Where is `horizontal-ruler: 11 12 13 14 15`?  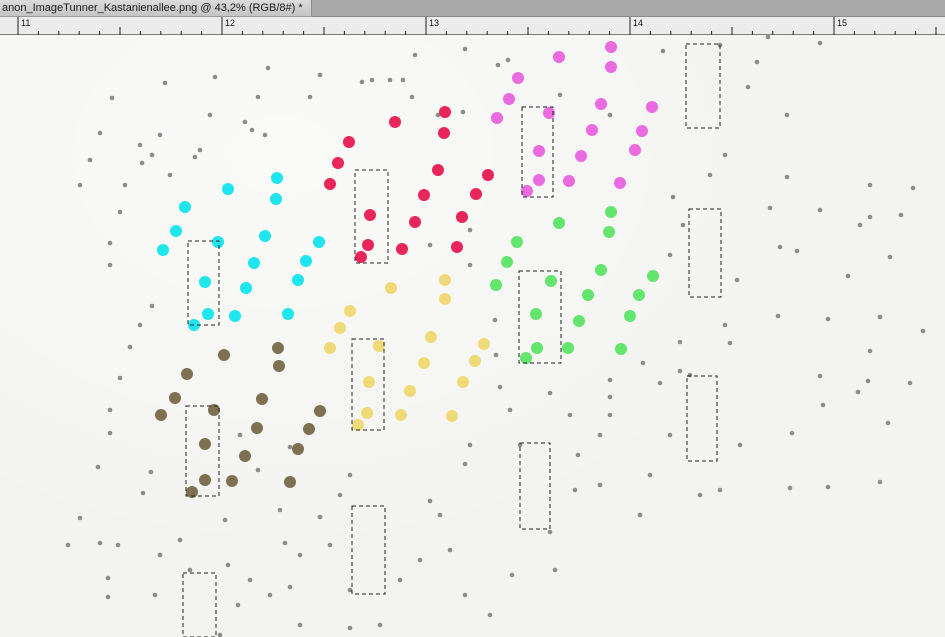
horizontal-ruler: 11 12 13 14 15 is located at coordinates (472, 26).